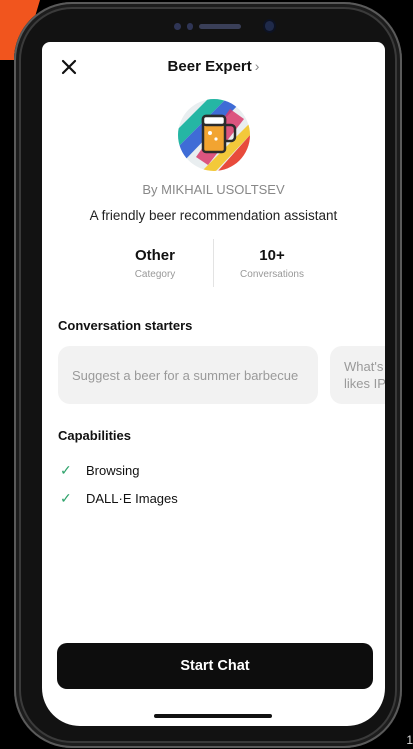 This screenshot has height=749, width=413. I want to click on stat-conversations: 10+ Conversations, so click(272, 265).